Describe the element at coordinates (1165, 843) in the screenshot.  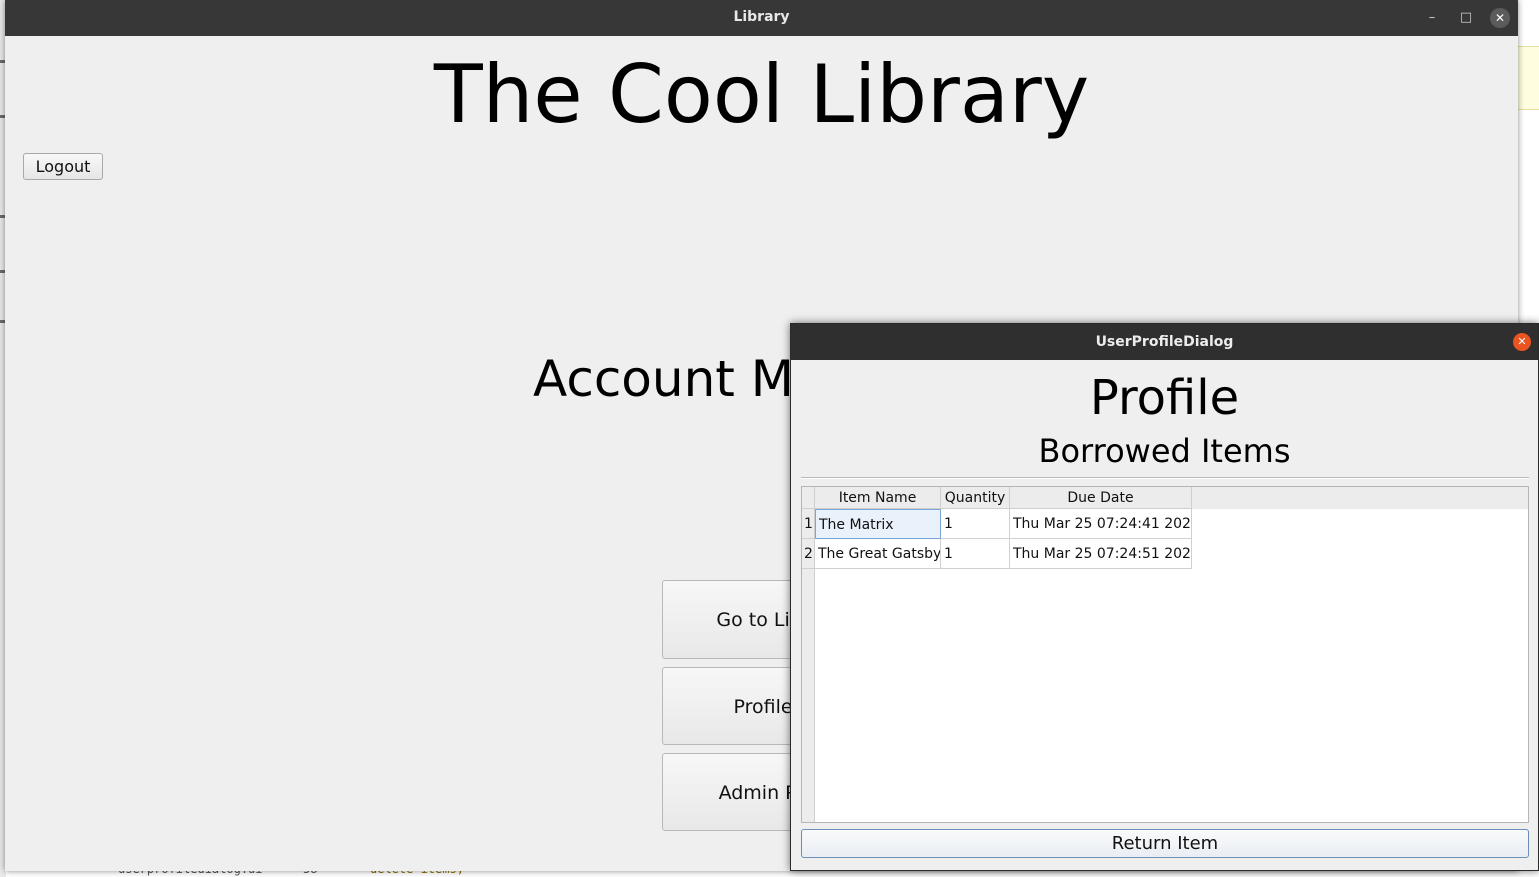
I see `return-item-button: Return Item` at that location.